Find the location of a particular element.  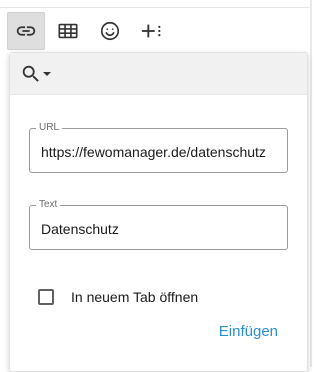

insert-more-button is located at coordinates (152, 31).